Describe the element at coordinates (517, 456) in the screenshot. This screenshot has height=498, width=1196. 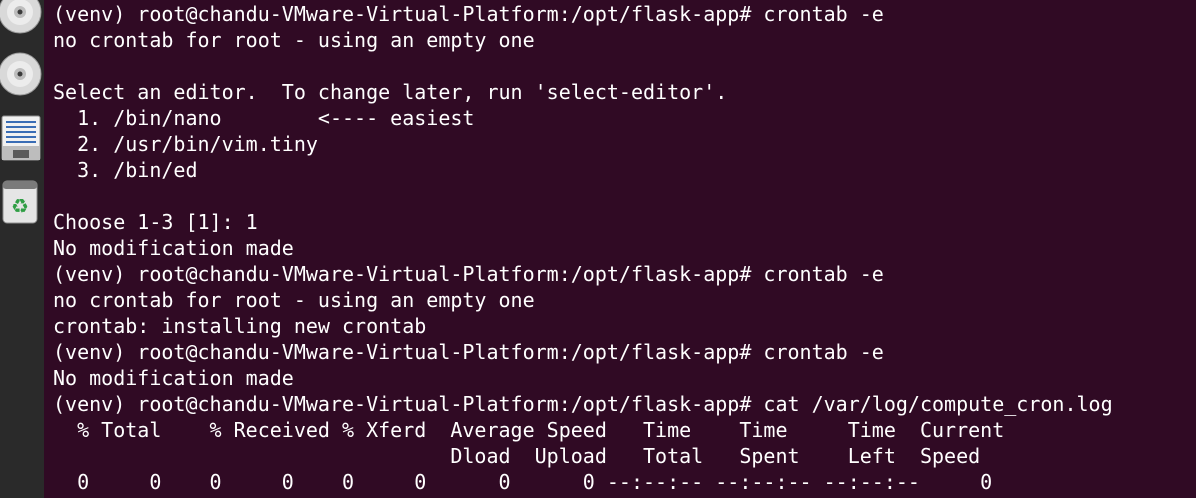
I see `terminal-line: Dload Upload Total Spent Left Speed` at that location.